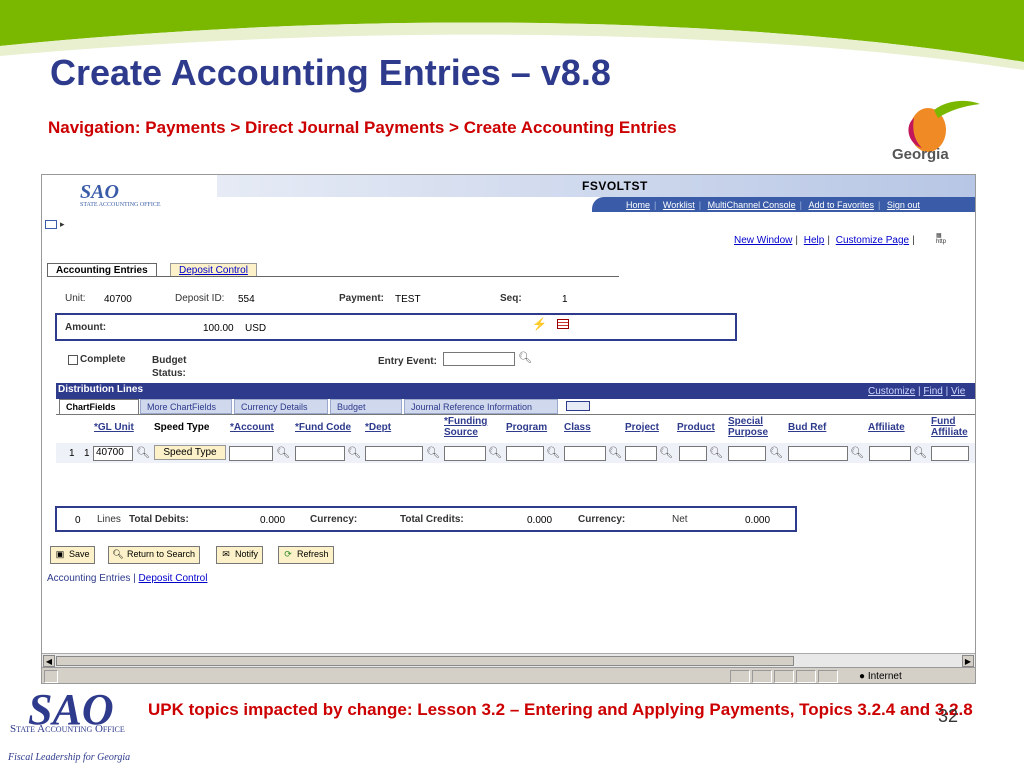 This screenshot has height=768, width=1024. Describe the element at coordinates (578, 406) in the screenshot. I see `show-all-columns-icon` at that location.